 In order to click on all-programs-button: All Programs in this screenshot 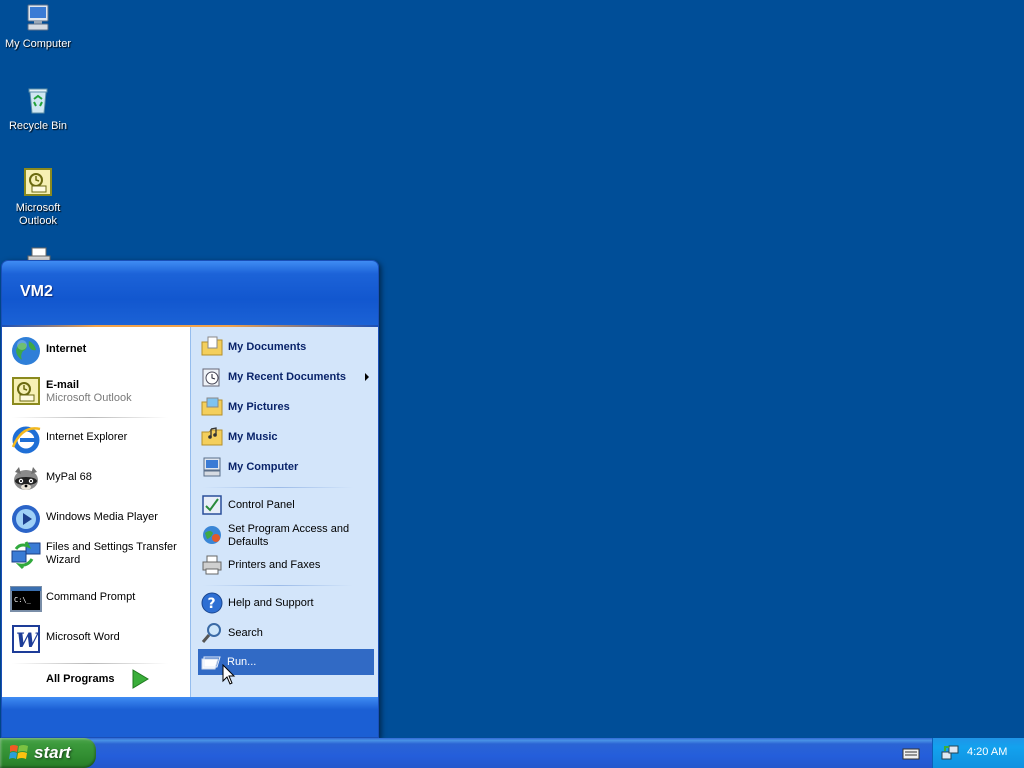, I will do `click(106, 680)`.